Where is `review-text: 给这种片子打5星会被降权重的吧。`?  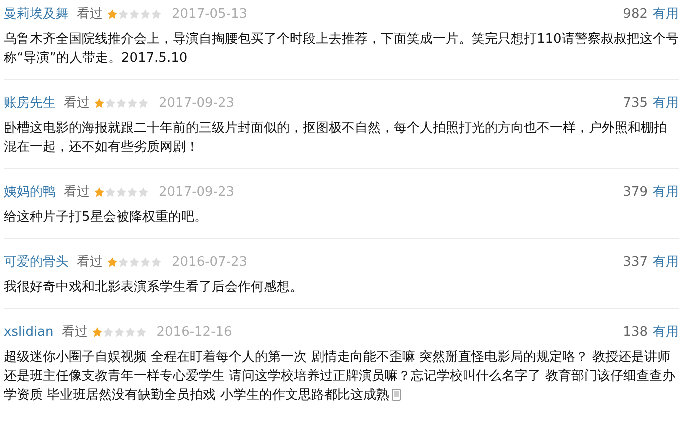
review-text: 给这种片子打5星会被降权重的吧。 is located at coordinates (106, 218).